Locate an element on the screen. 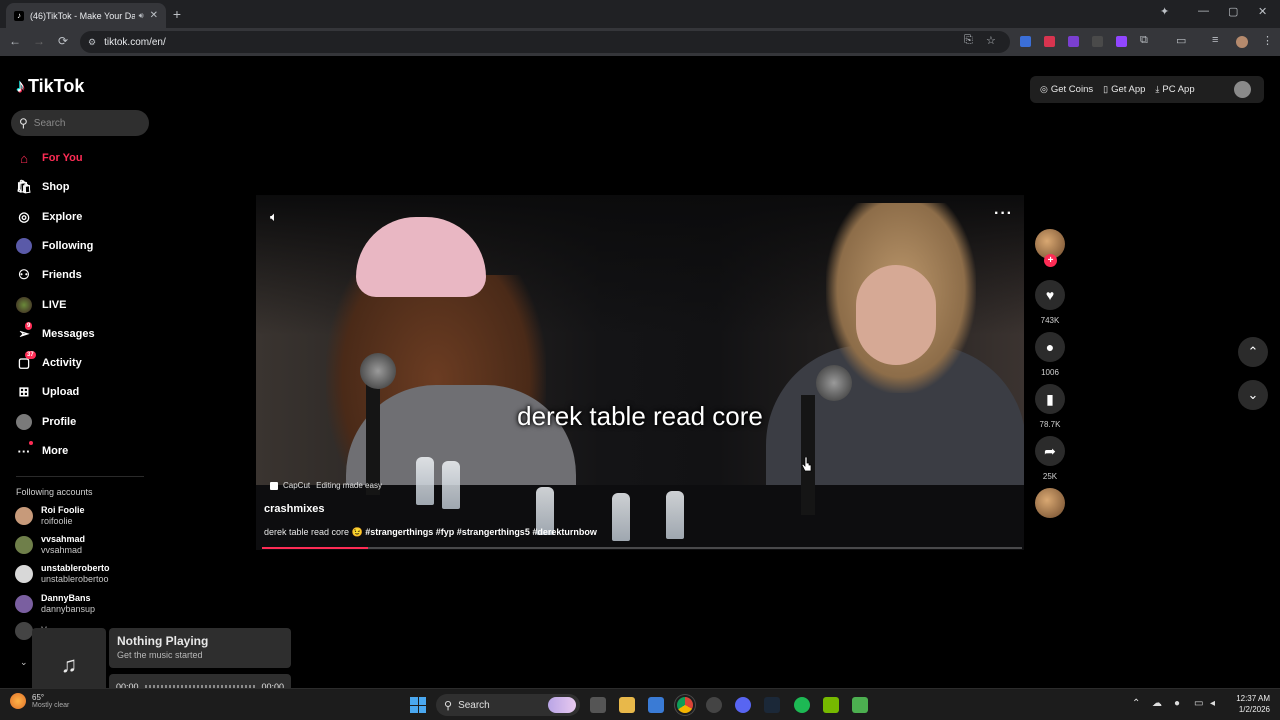 This screenshot has height=720, width=1280. browser-toolbar: ← → ⟳ ⚙ tiktok.com/en/ ⎘ ☆ ⧉ ▭ ≡ ⋮ is located at coordinates (640, 42).